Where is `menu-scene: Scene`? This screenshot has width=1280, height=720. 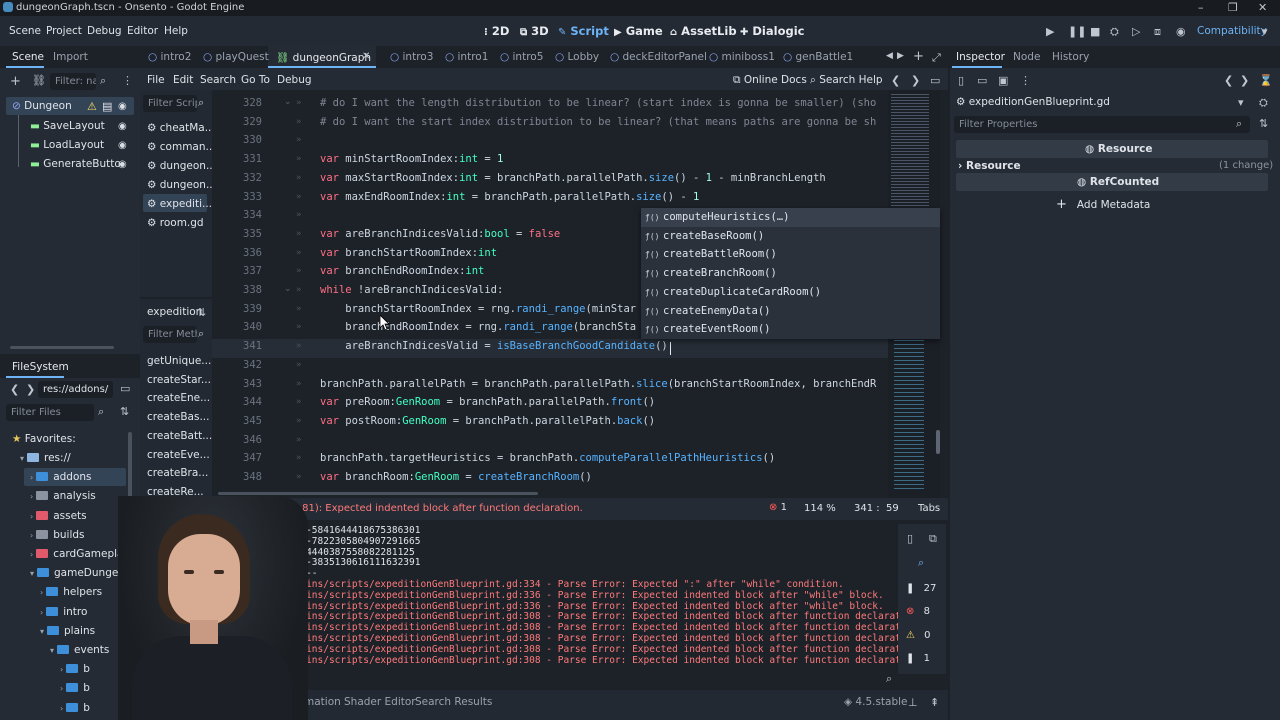 menu-scene: Scene is located at coordinates (25, 31).